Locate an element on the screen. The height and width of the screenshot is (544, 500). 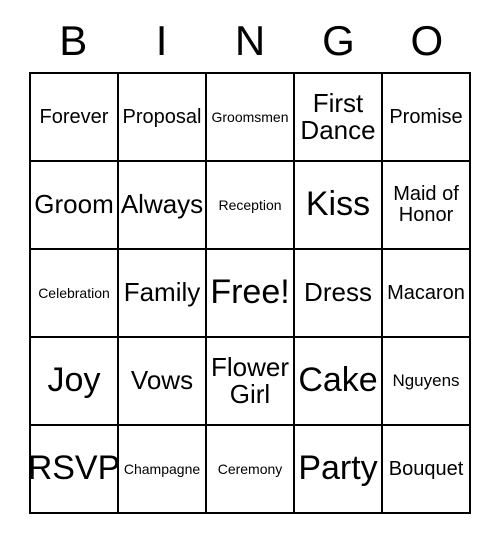
bingo-cell-line: Champagne is located at coordinates (162, 468).